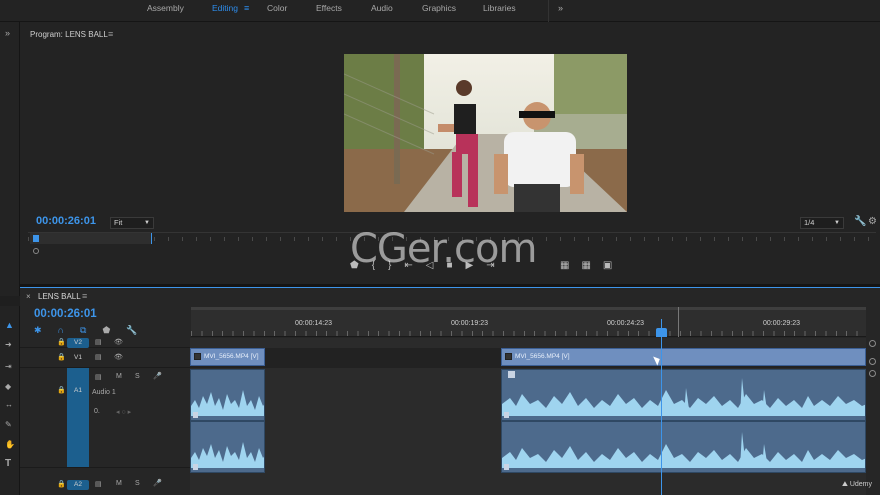  I want to click on more-workspaces-icon: », so click(560, 8).